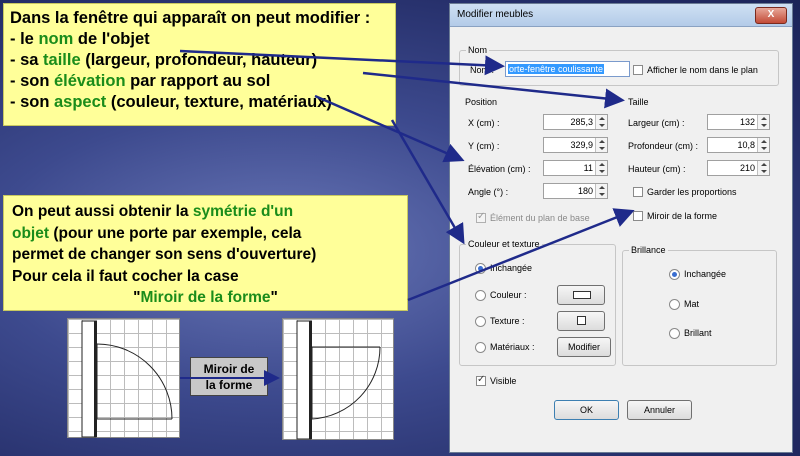 The image size is (800, 456). What do you see at coordinates (123, 378) in the screenshot?
I see `door-plan-before` at bounding box center [123, 378].